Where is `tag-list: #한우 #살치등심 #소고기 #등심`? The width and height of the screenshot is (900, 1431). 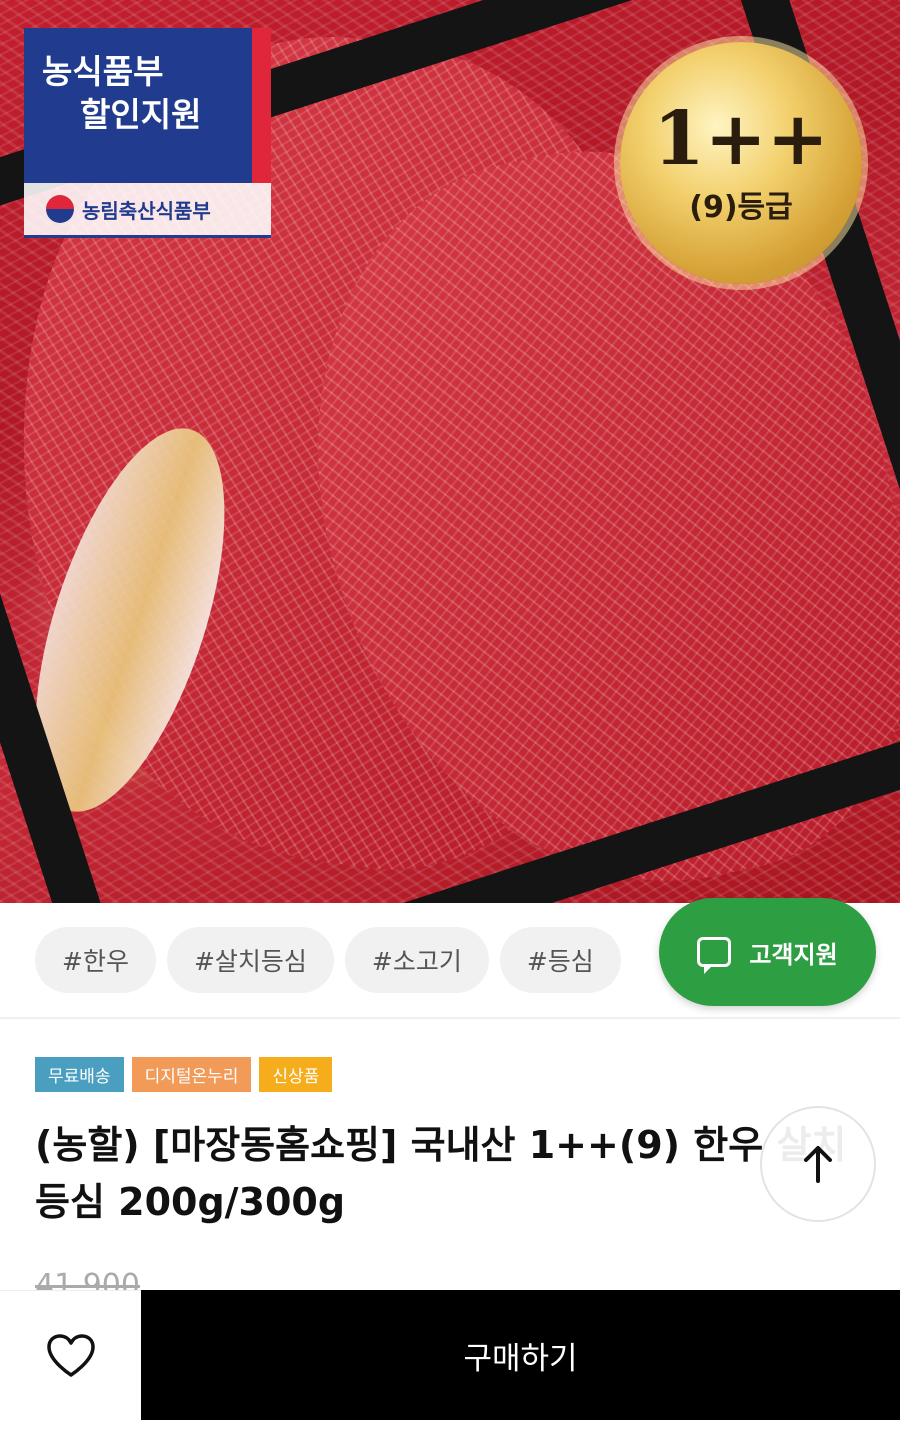
tag-list: #한우 #살치등심 #소고기 #등심 is located at coordinates (328, 960).